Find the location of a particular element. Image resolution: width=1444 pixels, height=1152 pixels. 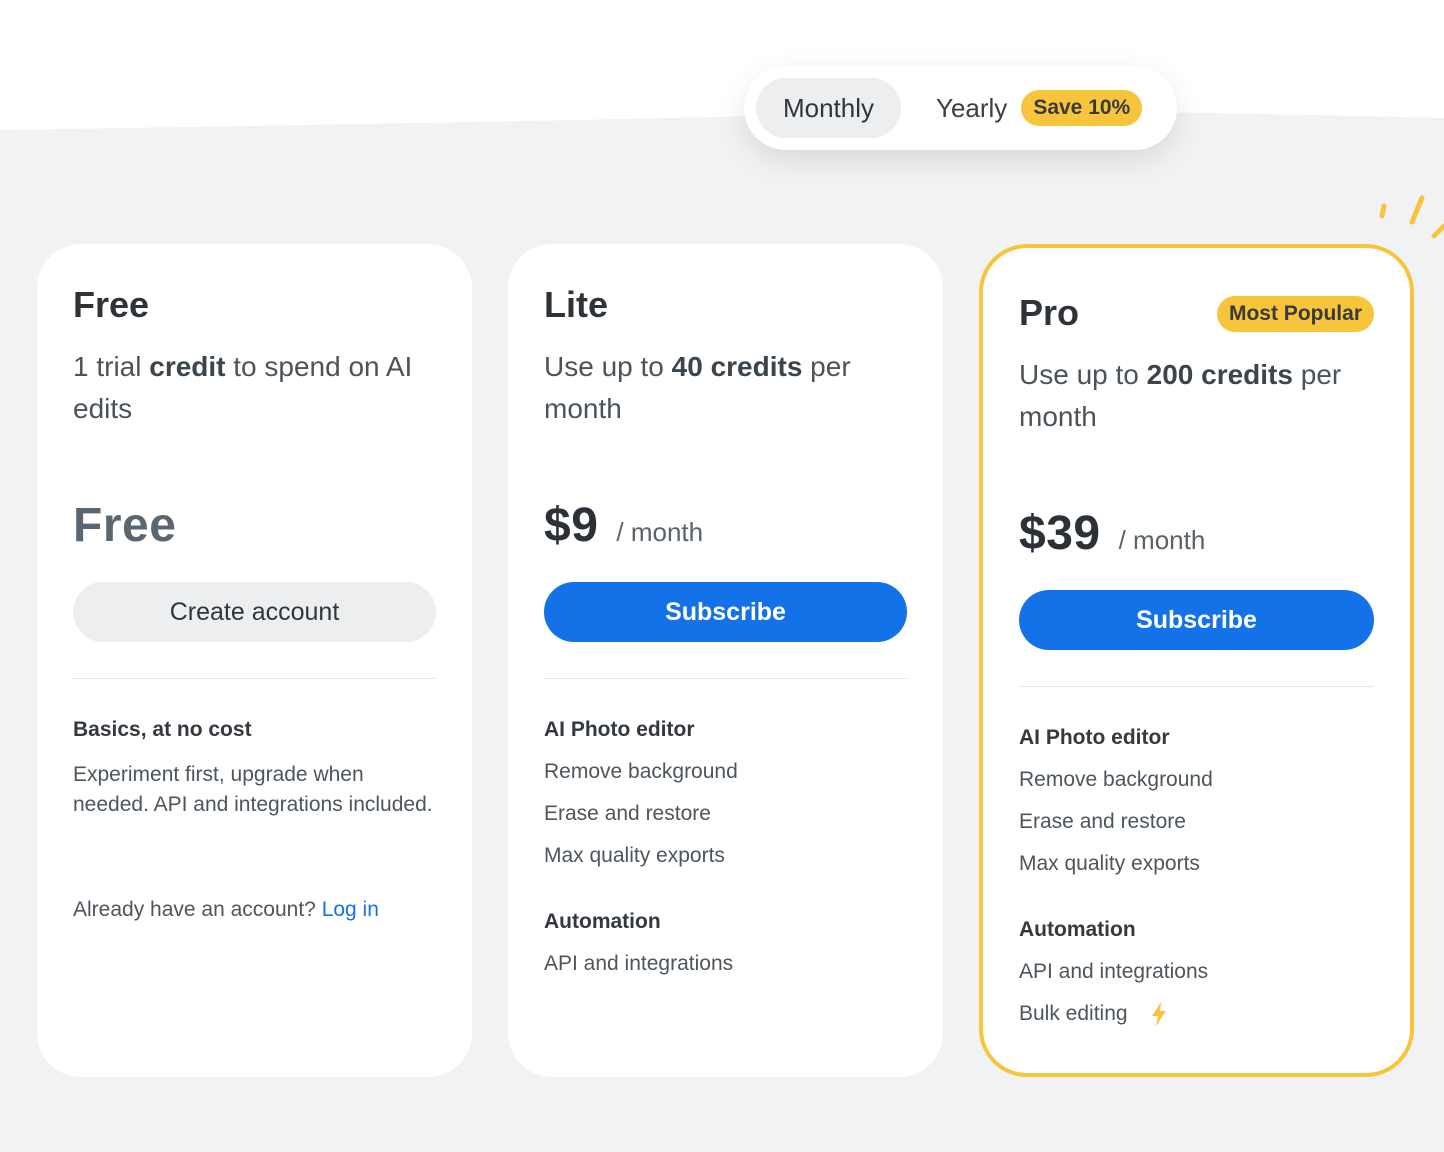

billing-period-toggle: Monthly Yearly Save 10% is located at coordinates (960, 108).